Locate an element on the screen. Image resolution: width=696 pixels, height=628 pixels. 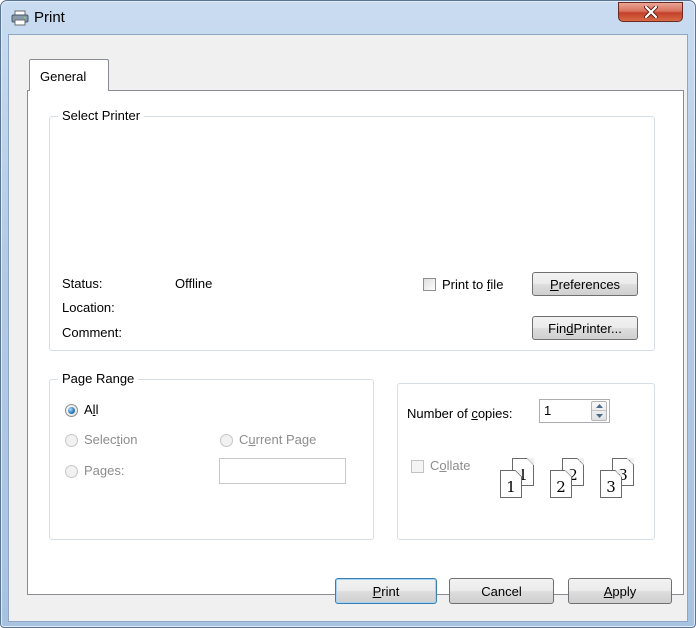
all-radio-label: All is located at coordinates (91, 409).